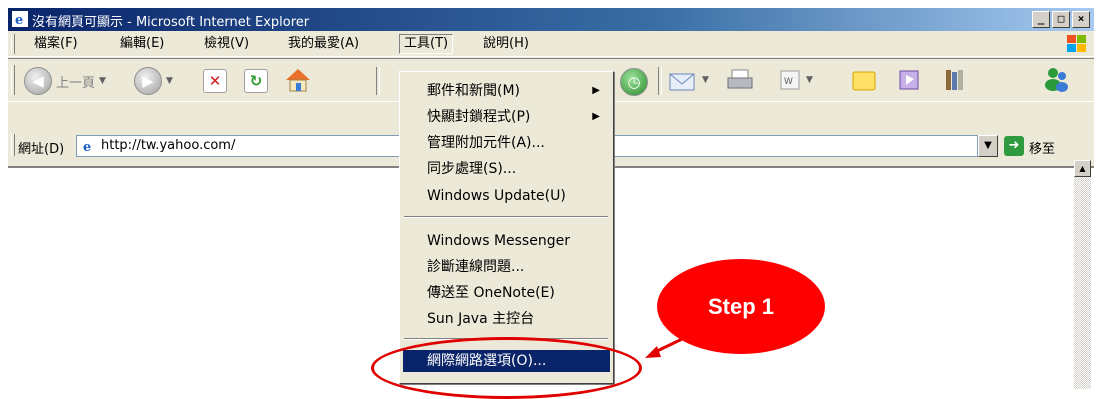 The image size is (1099, 399). Describe the element at coordinates (675, 342) in the screenshot. I see `callout-arrow` at that location.